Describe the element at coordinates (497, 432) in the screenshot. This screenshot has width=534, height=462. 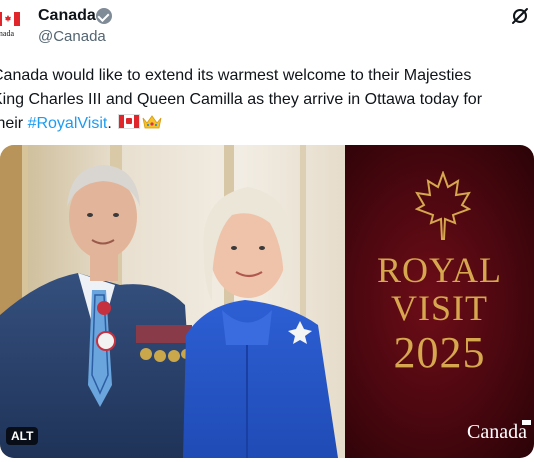
I see `canada-wordmark: Canada` at that location.